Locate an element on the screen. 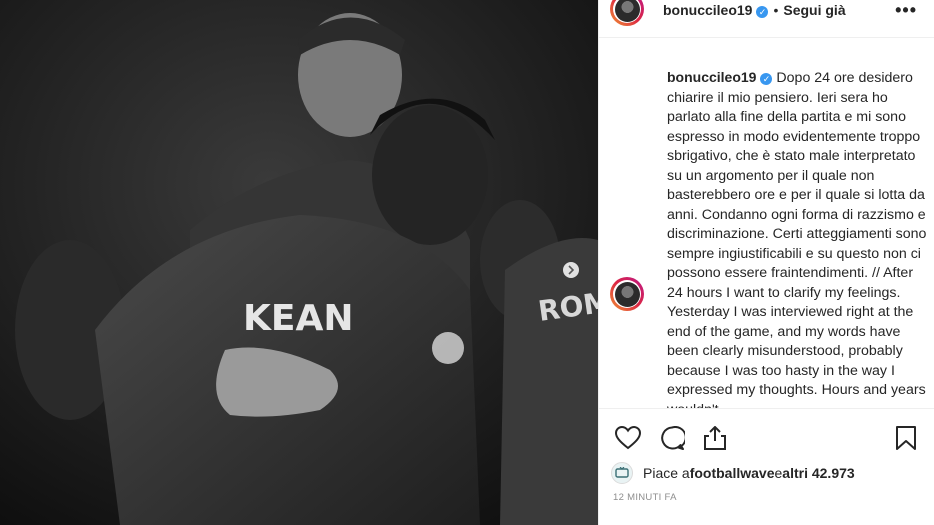 The image size is (934, 525). jersey-name-kean: KEAN is located at coordinates (298, 318).